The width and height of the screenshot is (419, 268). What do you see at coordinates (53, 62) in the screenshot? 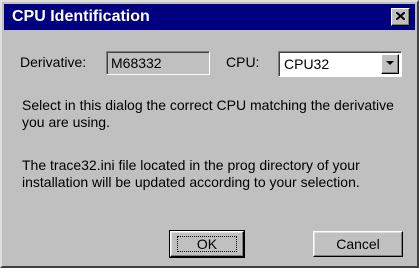
I see `derivative-label: Derivative:` at bounding box center [53, 62].